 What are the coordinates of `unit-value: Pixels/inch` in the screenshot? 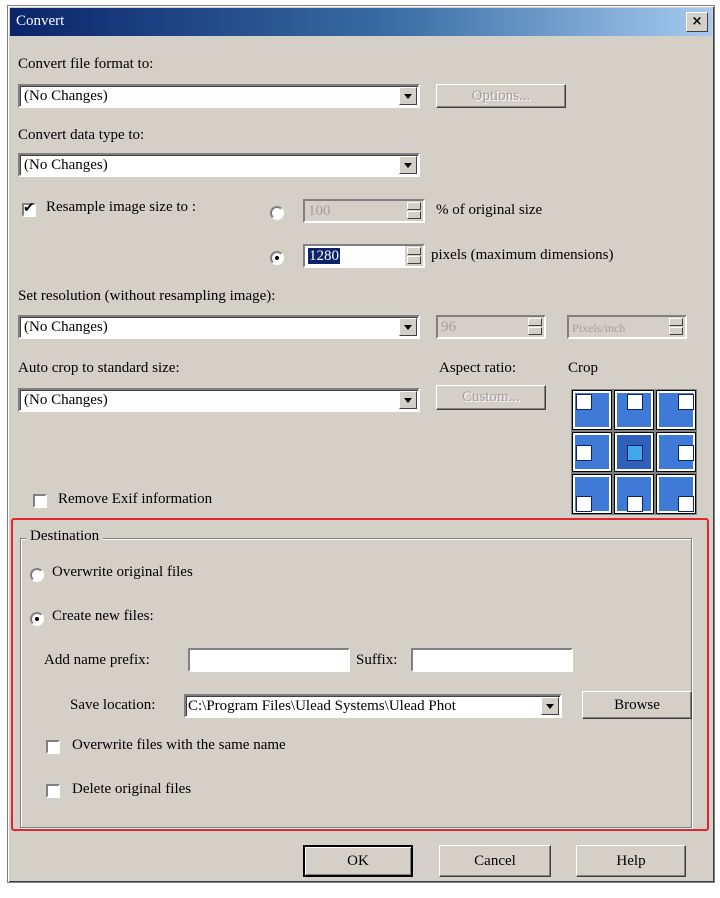 It's located at (599, 328).